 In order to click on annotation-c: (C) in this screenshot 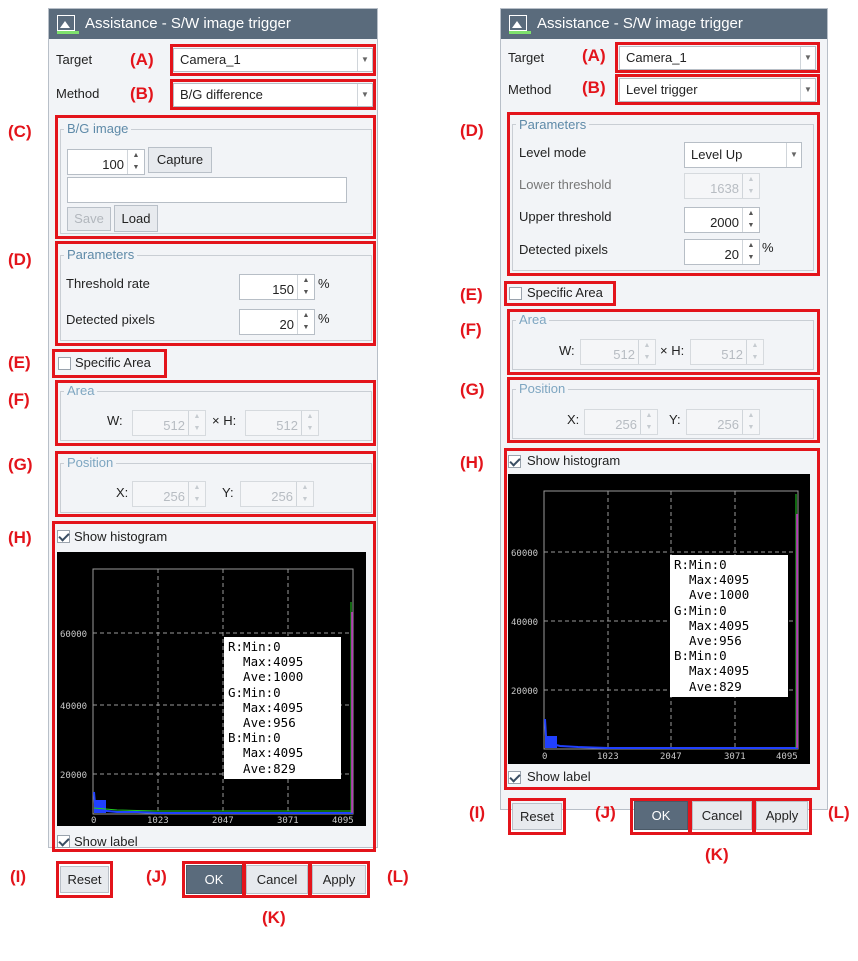, I will do `click(20, 131)`.